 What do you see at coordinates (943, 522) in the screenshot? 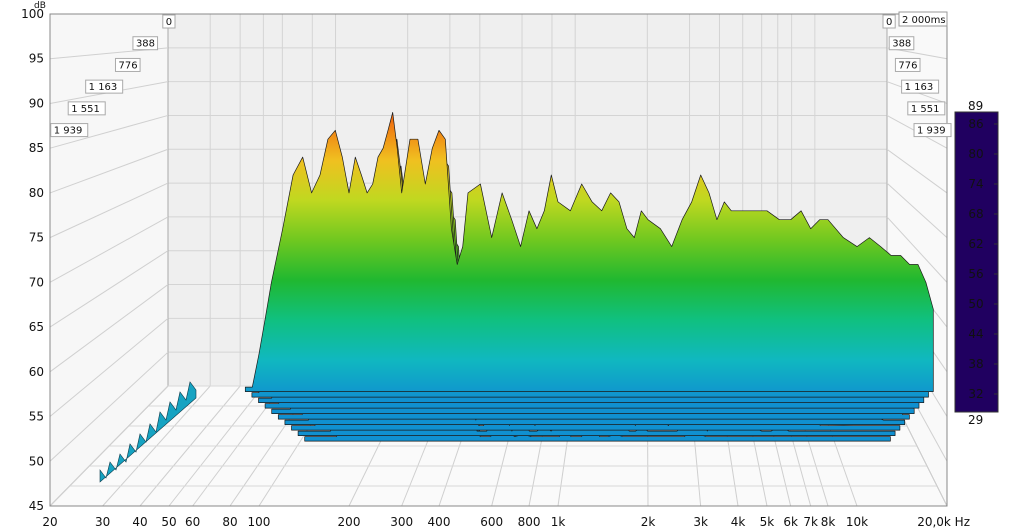
I see `x-tick-label: 20,0k Hz` at bounding box center [943, 522].